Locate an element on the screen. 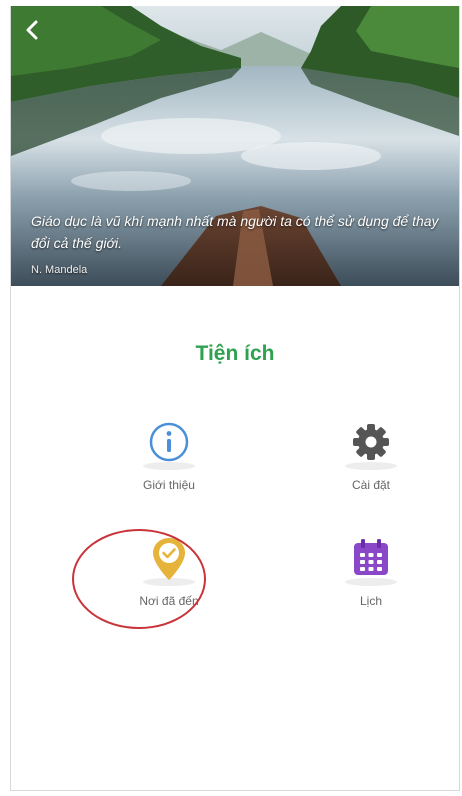 The height and width of the screenshot is (796, 462). gear-icon is located at coordinates (371, 442).